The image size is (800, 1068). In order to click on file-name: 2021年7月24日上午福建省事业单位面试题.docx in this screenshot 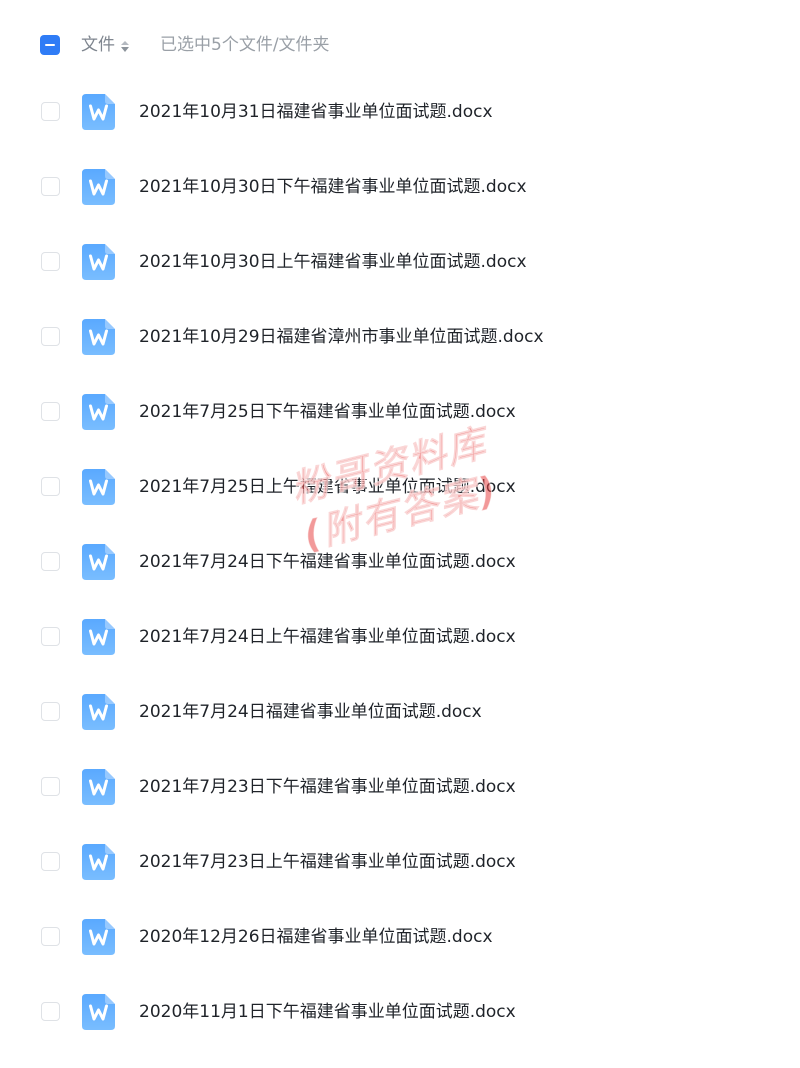, I will do `click(327, 637)`.